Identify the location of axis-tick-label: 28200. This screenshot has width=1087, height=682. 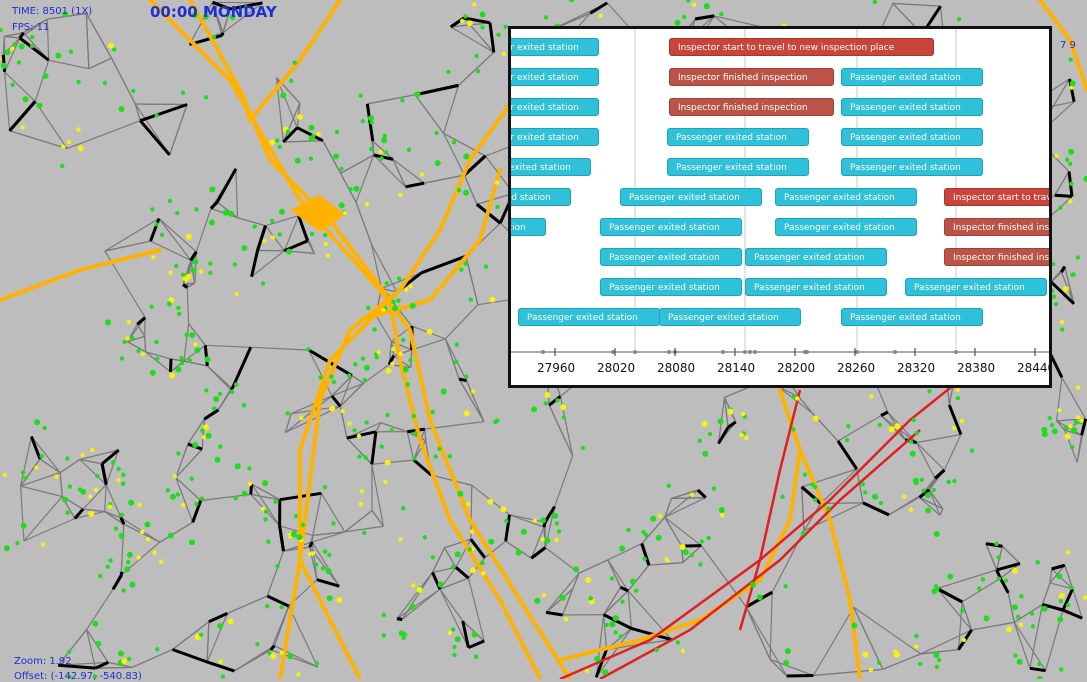
(796, 368).